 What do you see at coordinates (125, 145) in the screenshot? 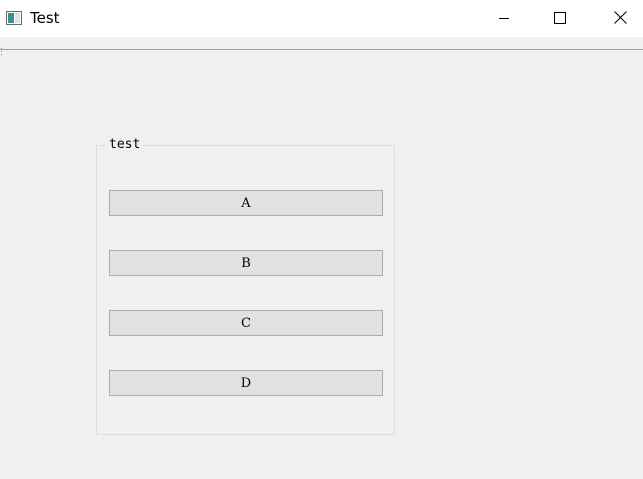
I see `groupbox-title: test` at bounding box center [125, 145].